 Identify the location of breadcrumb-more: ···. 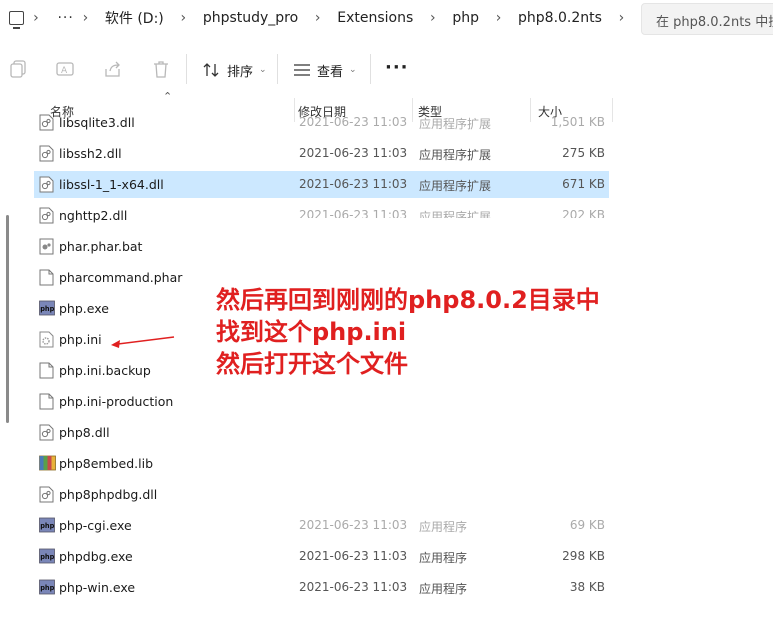
(65, 18).